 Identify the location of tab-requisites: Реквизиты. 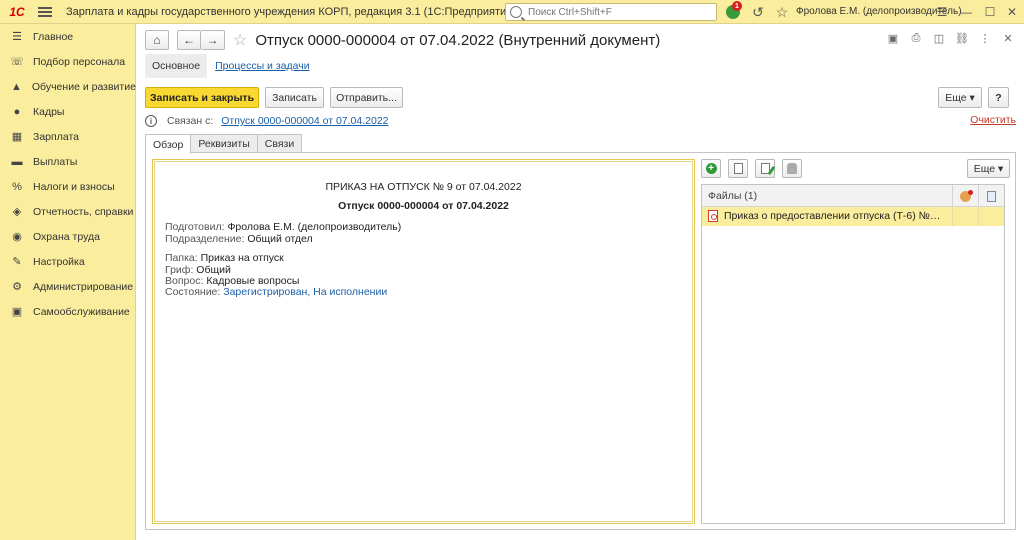
(224, 143).